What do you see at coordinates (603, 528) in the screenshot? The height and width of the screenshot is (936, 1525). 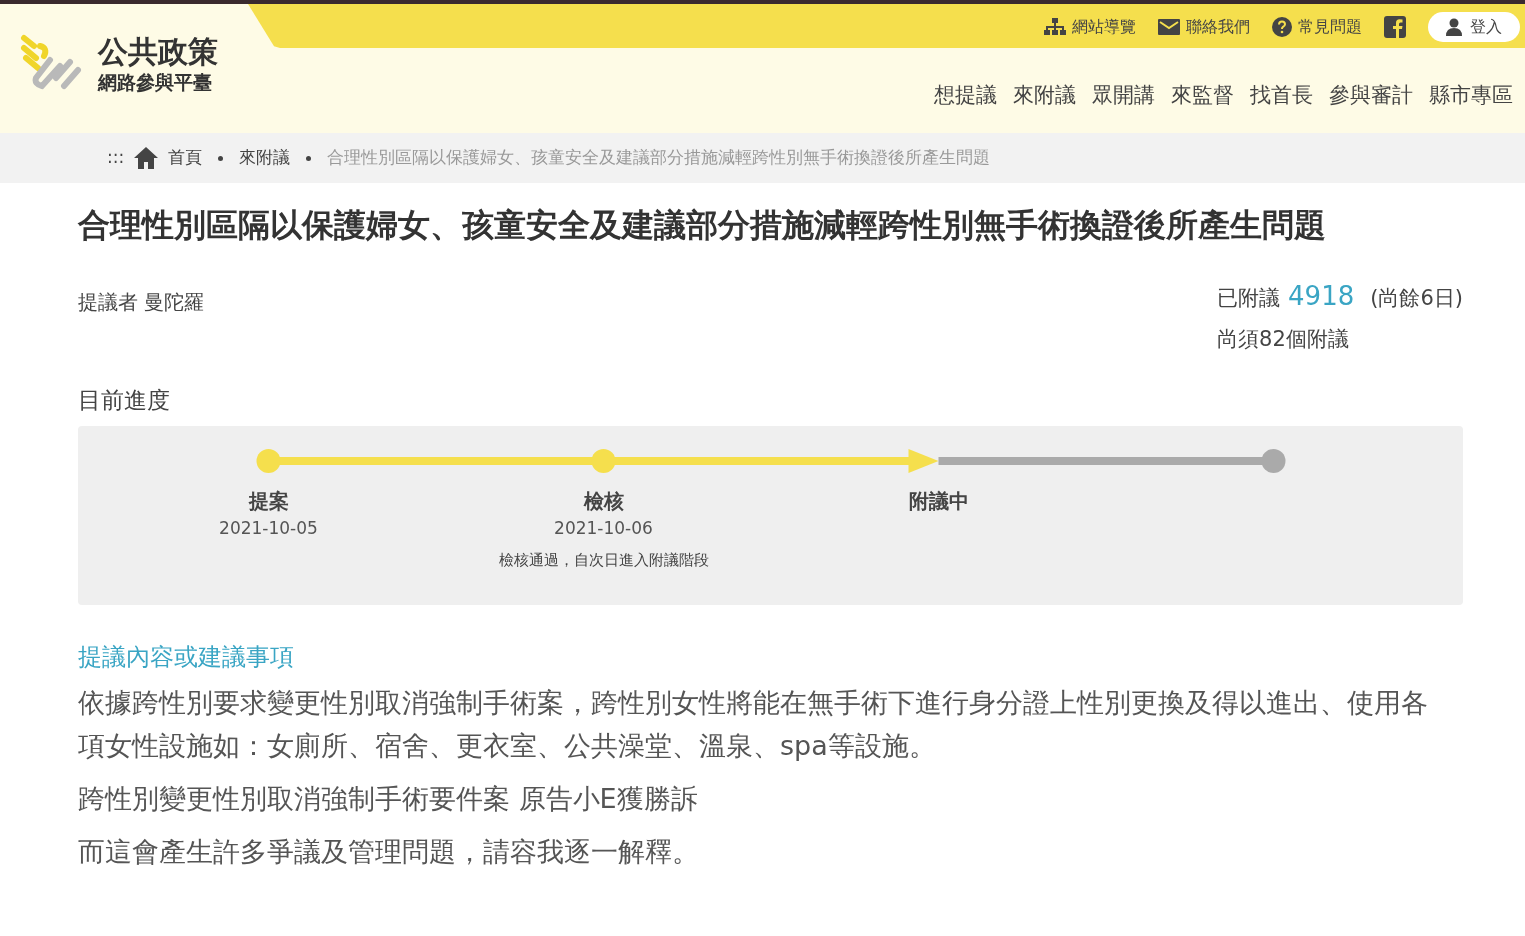 I see `step-date: 2021-10-06` at bounding box center [603, 528].